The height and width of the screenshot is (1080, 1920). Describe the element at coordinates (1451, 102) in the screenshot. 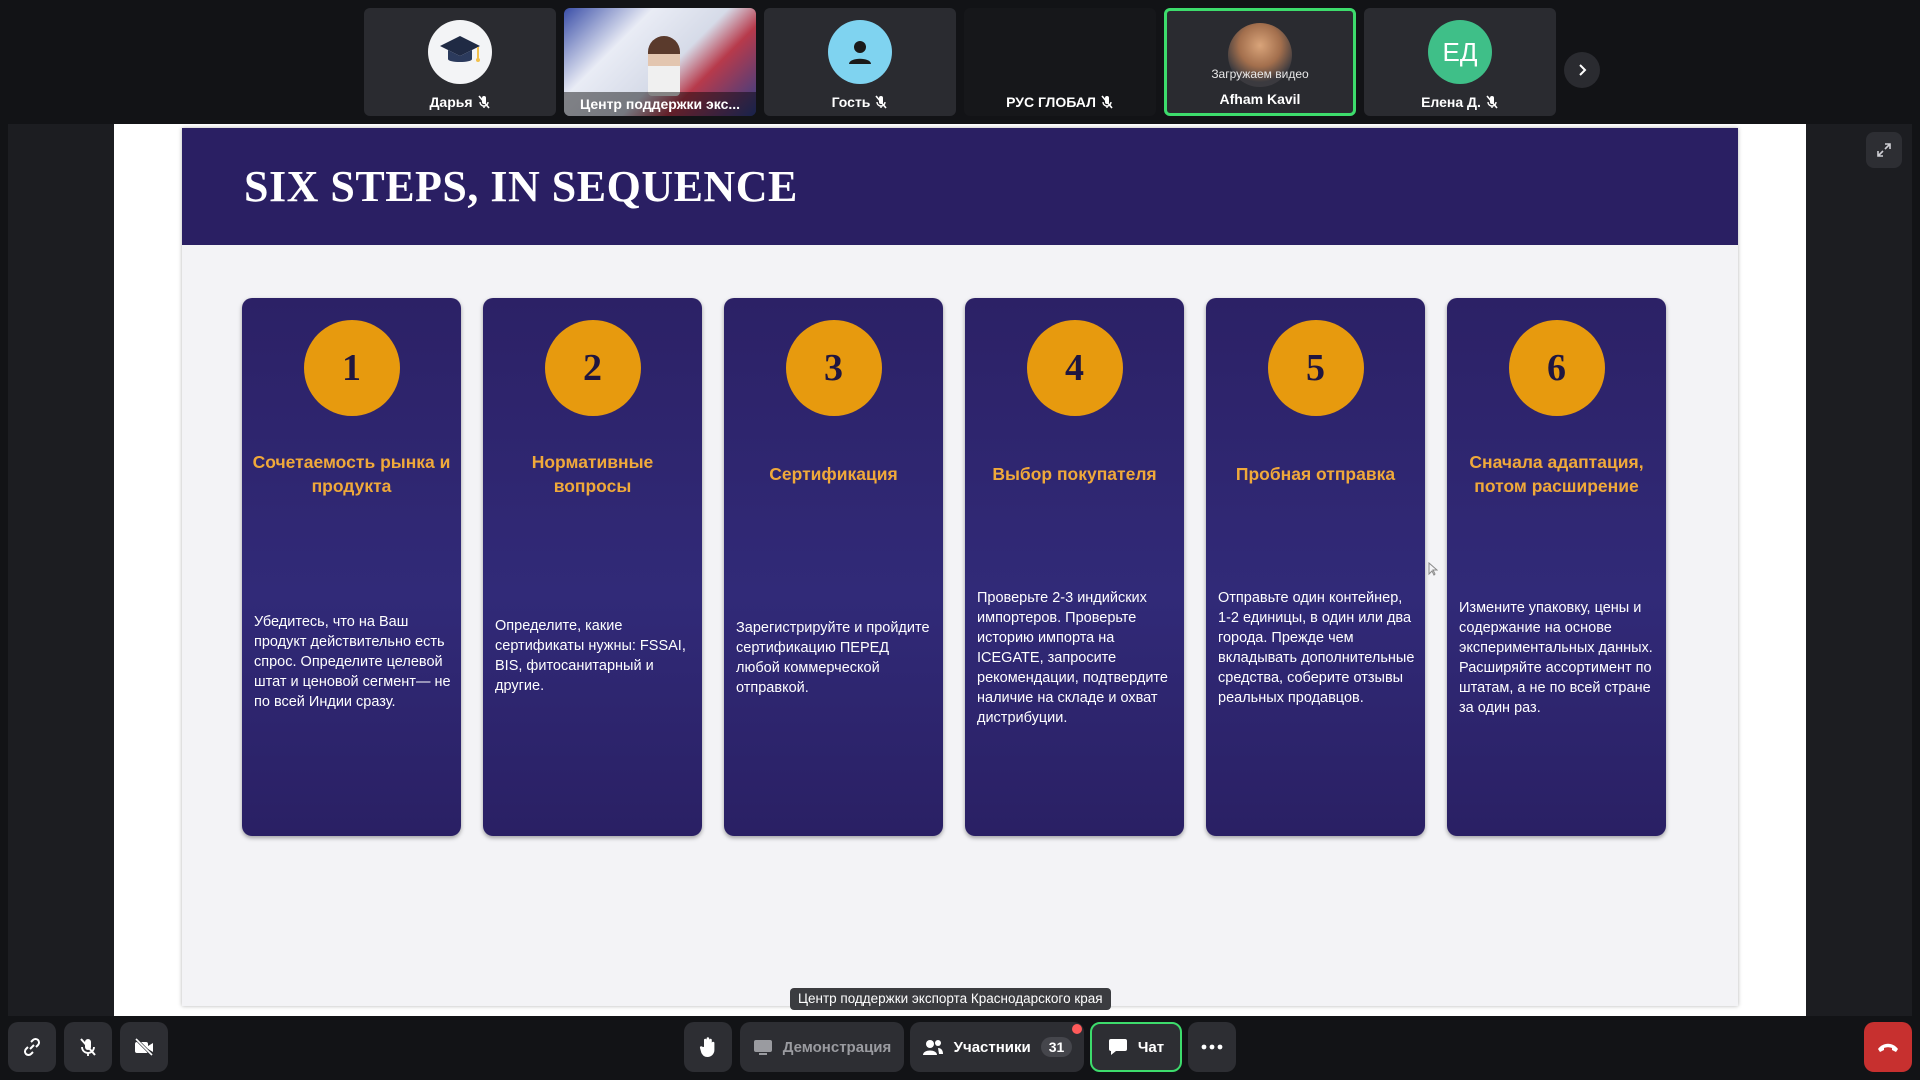

I see `participant-name: Елена Д.` at that location.